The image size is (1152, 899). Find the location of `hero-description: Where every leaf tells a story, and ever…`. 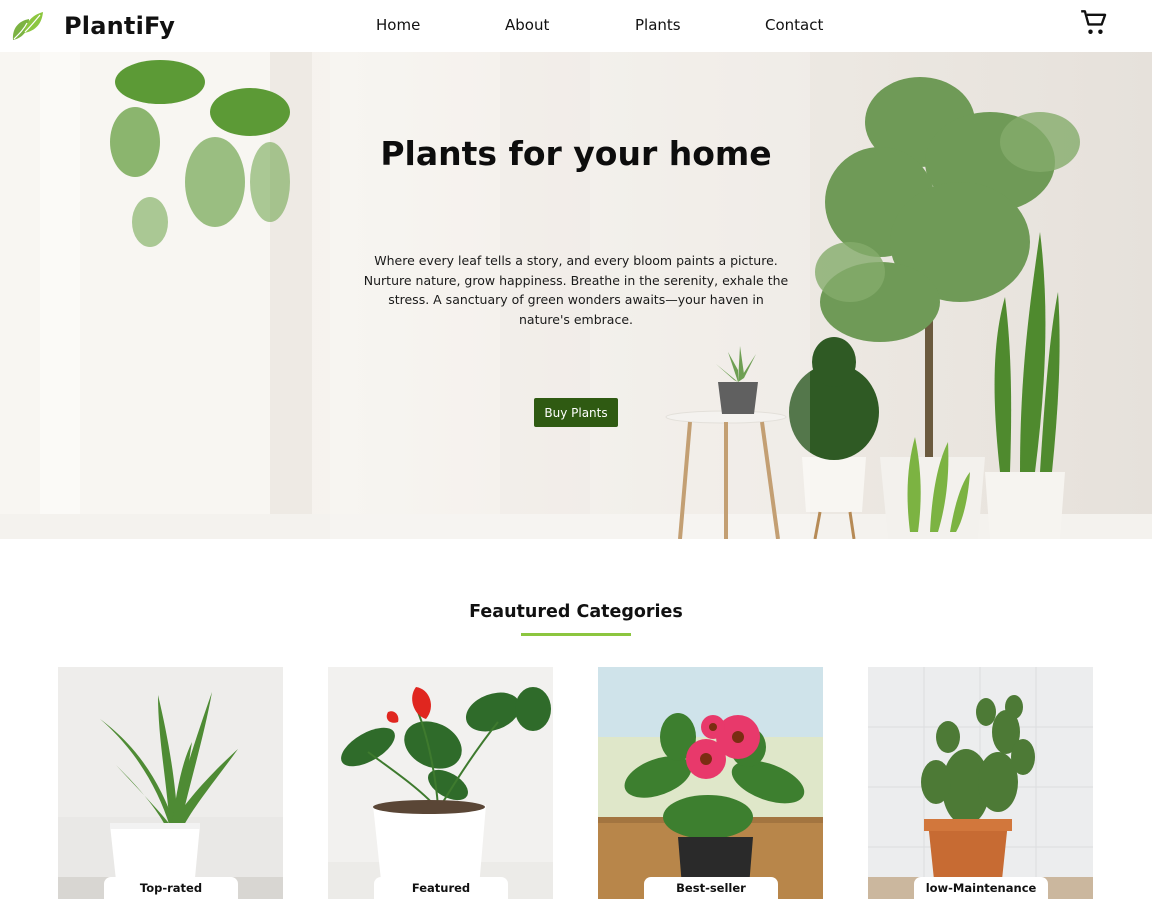

hero-description: Where every leaf tells a story, and ever… is located at coordinates (576, 290).